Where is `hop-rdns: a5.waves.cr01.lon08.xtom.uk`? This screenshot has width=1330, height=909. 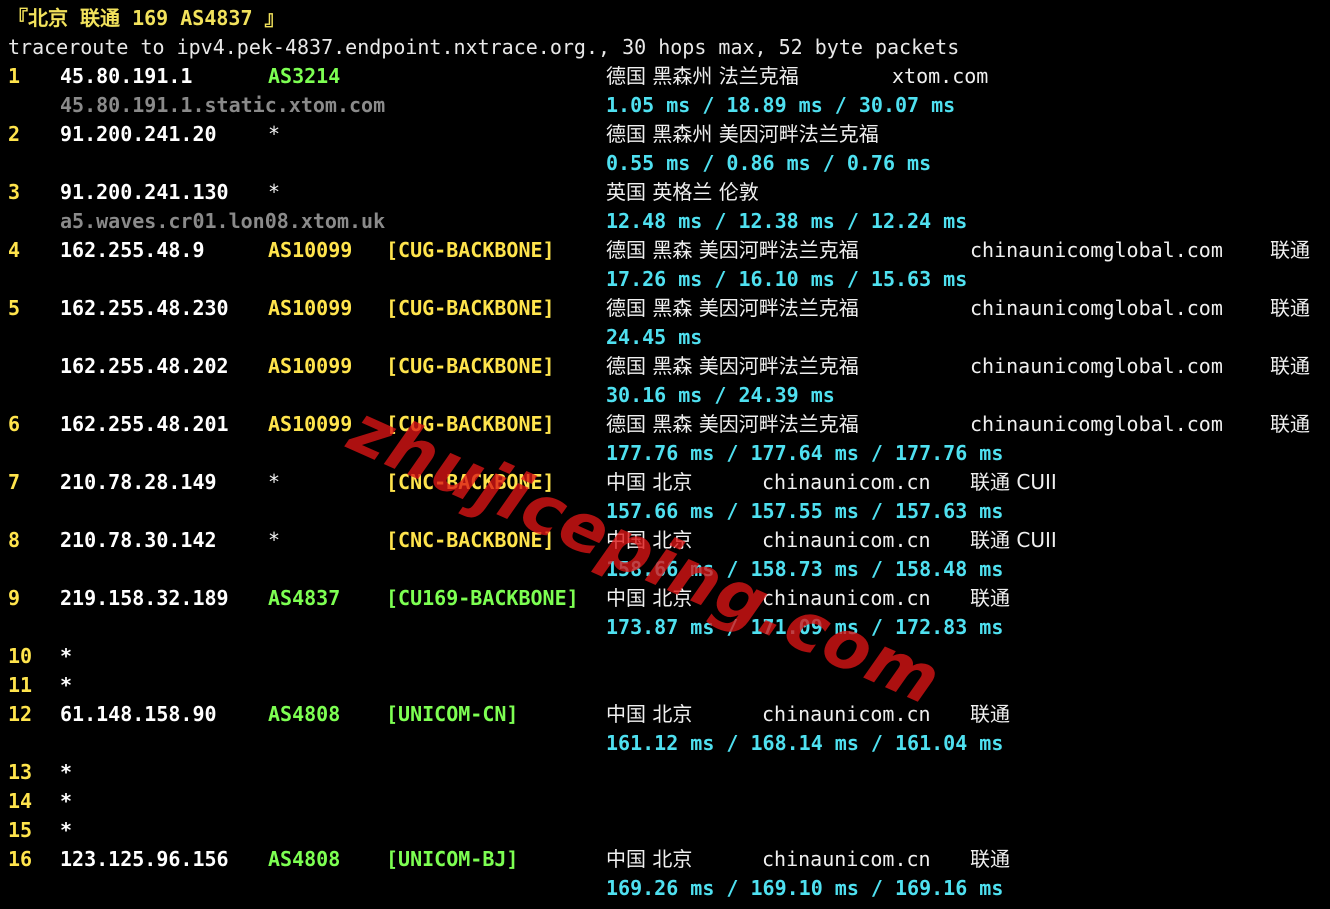
hop-rdns: a5.waves.cr01.lon08.xtom.uk is located at coordinates (223, 221).